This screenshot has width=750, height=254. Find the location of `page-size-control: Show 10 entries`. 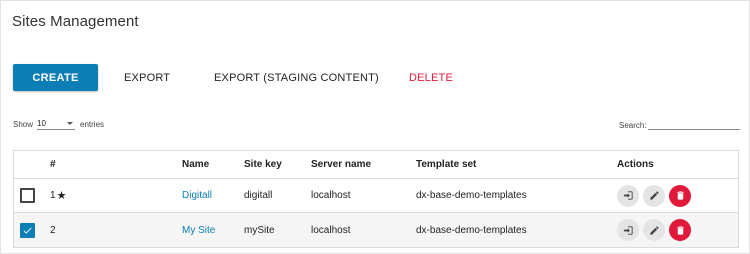

page-size-control: Show 10 entries is located at coordinates (58, 124).